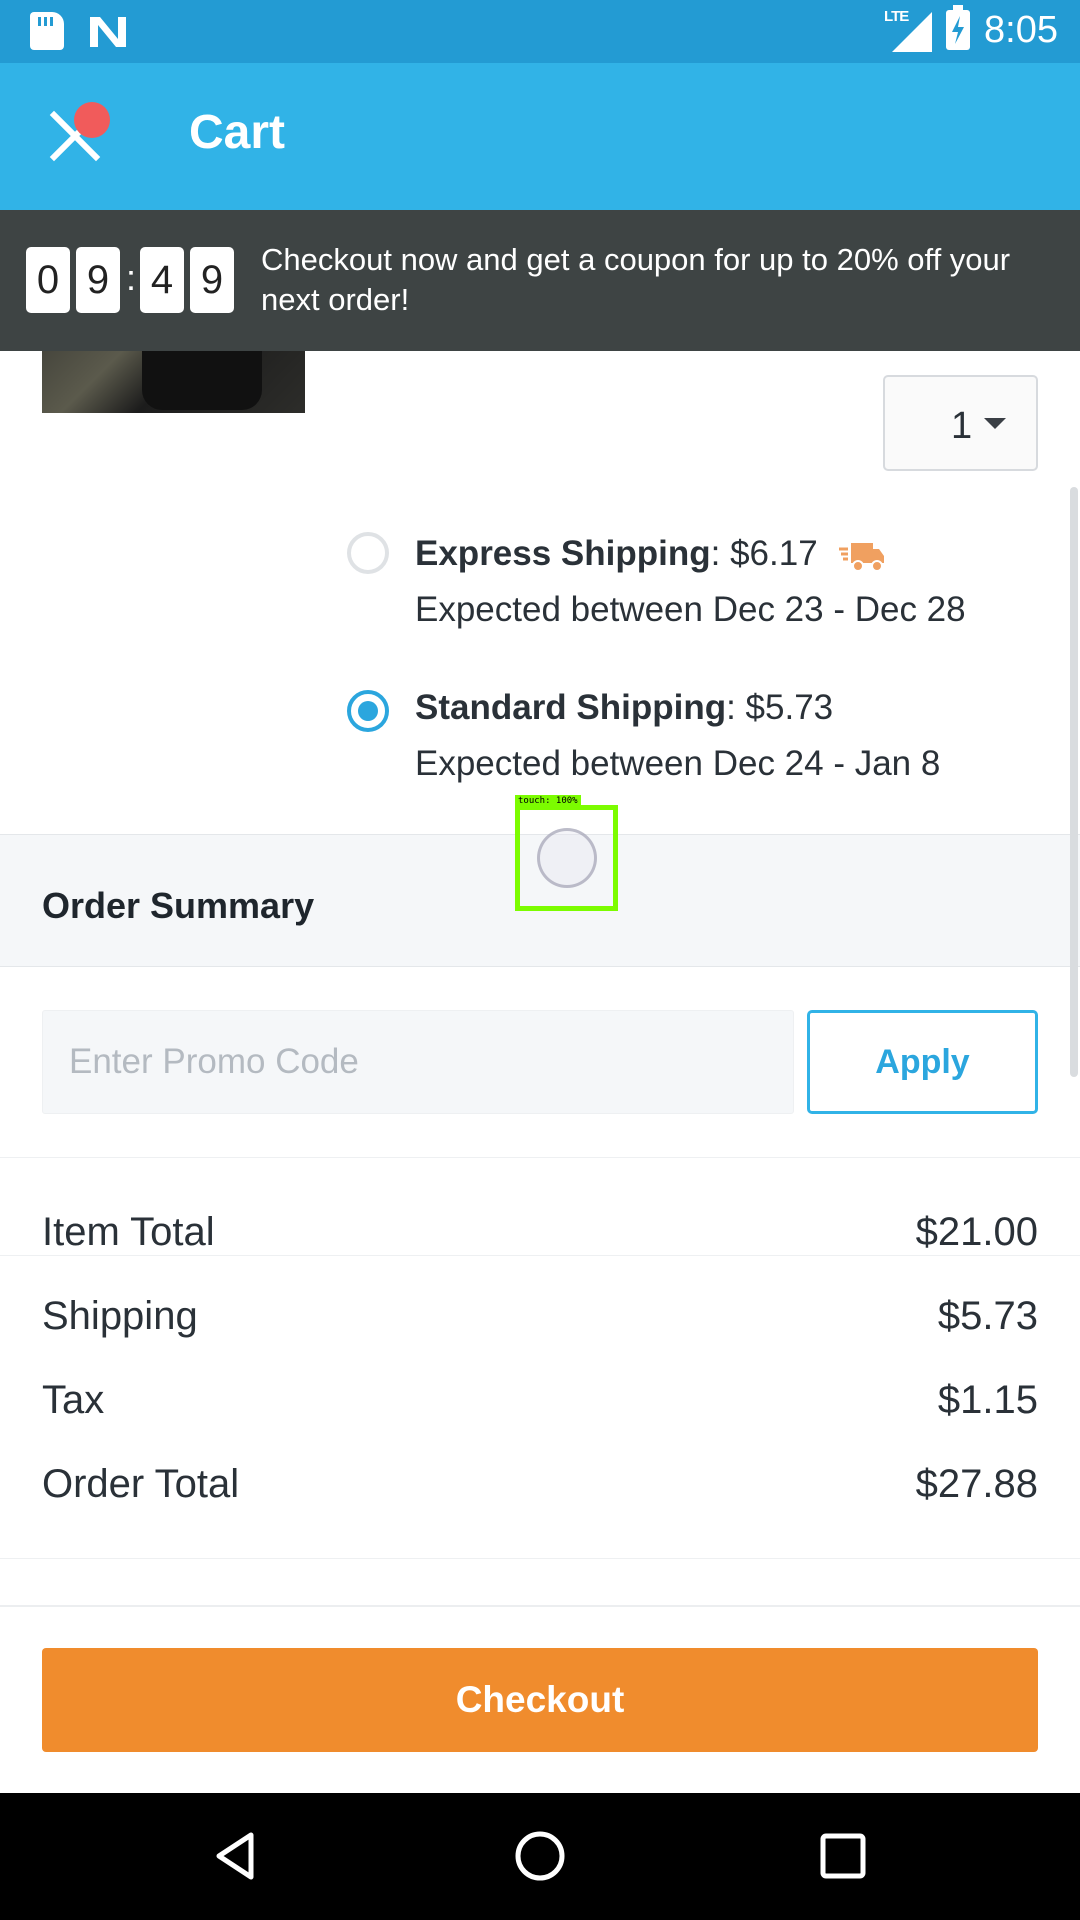  I want to click on order-total-label: Order Total, so click(141, 1484).